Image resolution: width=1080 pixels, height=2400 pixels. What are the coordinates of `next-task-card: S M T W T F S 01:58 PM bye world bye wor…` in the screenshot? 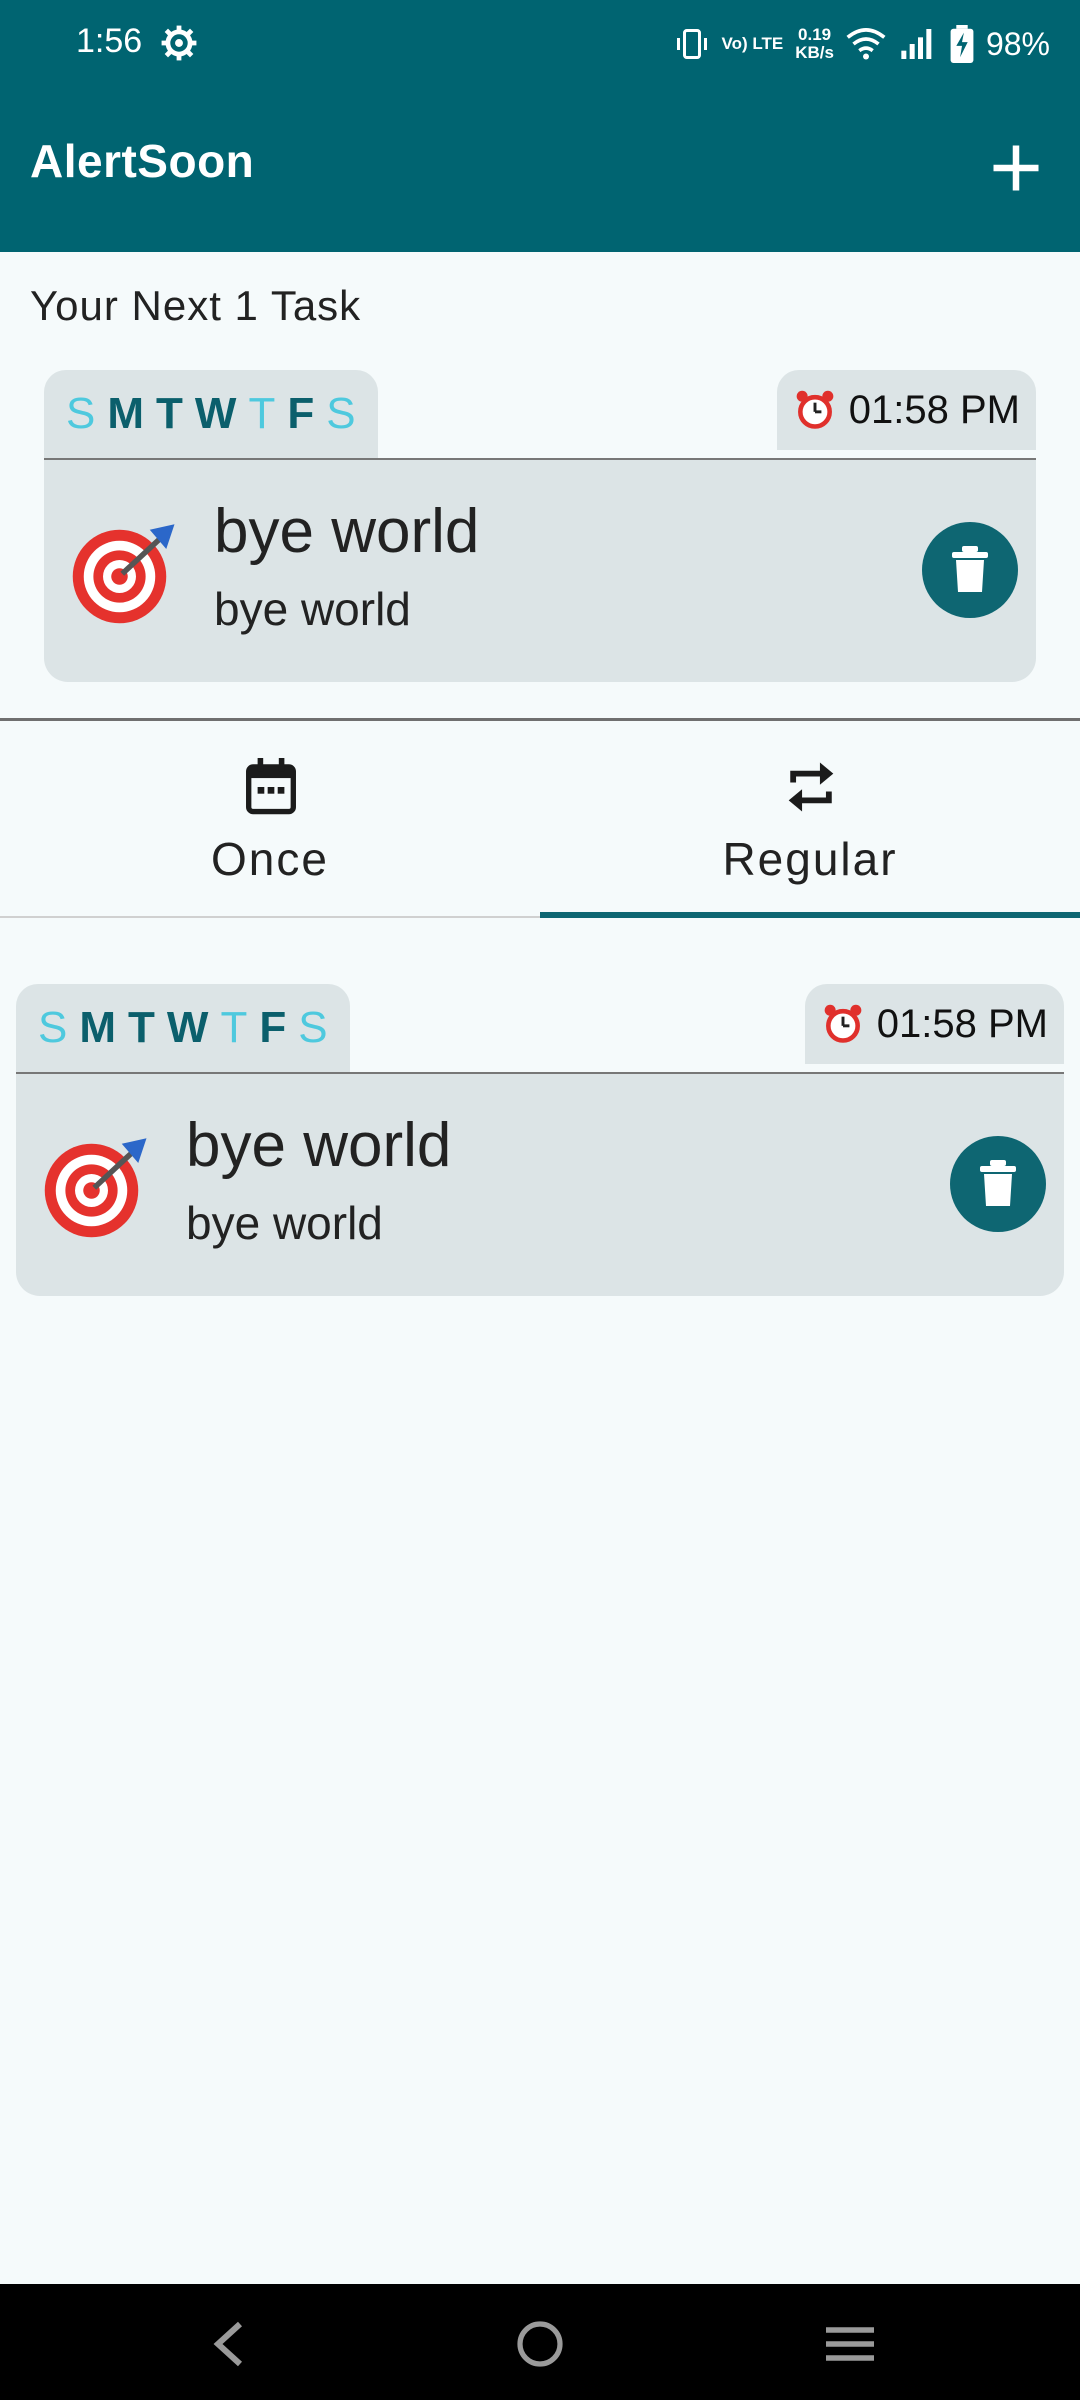 It's located at (540, 526).